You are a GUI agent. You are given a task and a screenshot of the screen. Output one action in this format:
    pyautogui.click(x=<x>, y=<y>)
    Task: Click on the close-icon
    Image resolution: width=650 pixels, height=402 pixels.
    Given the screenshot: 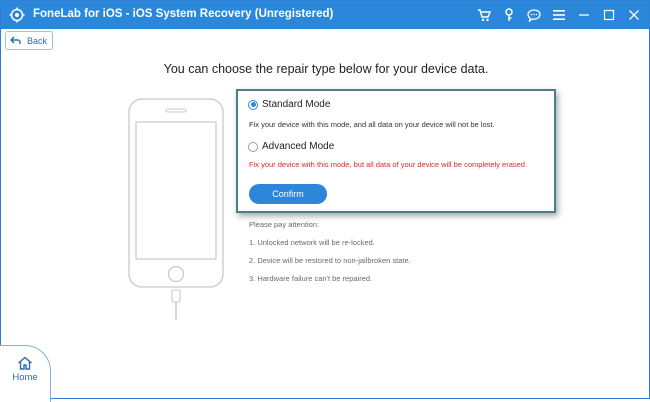 What is the action you would take?
    pyautogui.click(x=634, y=15)
    